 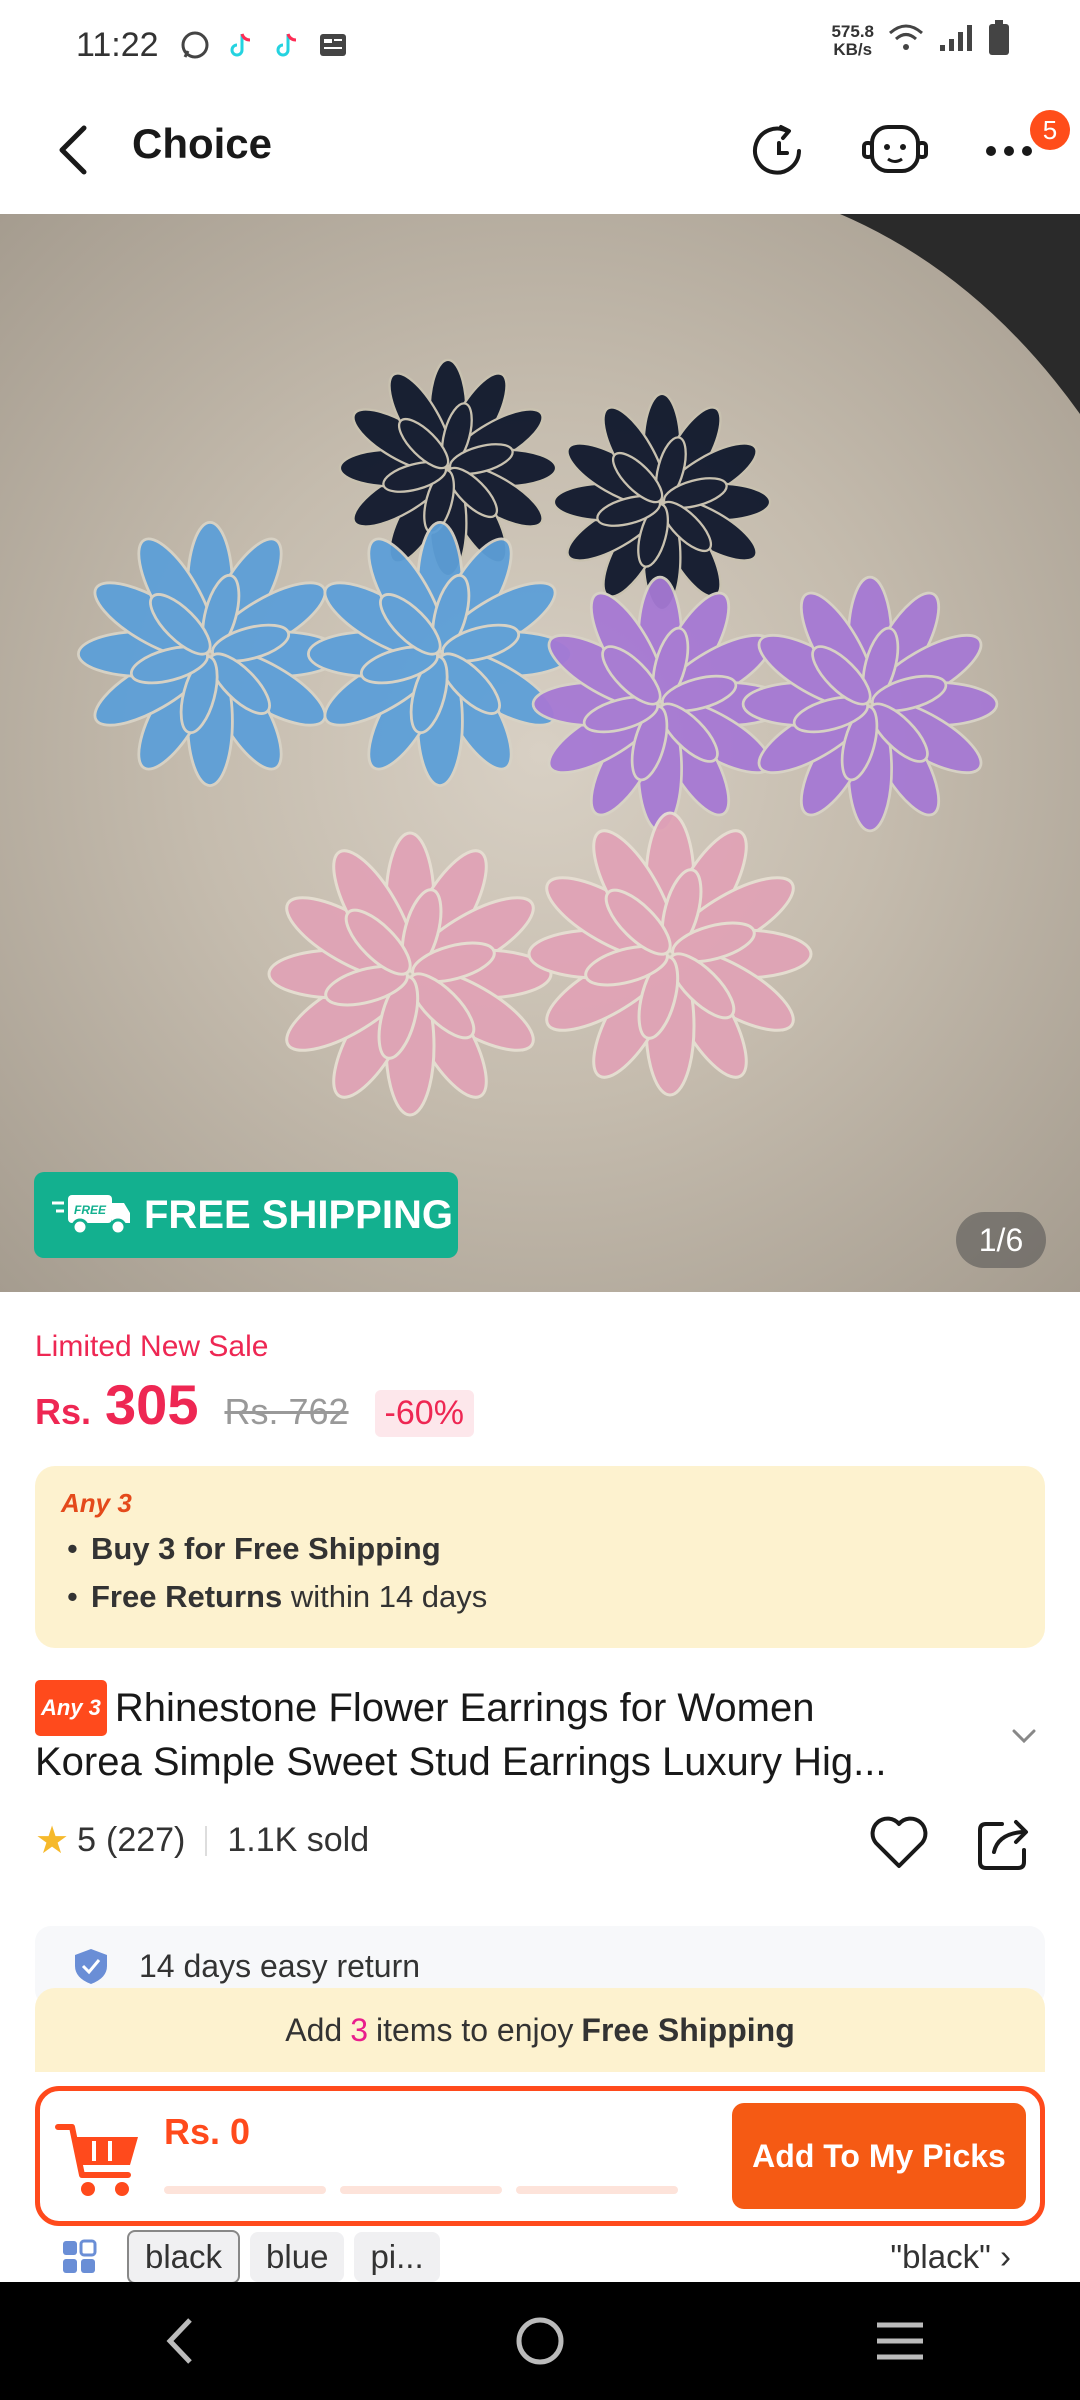 I want to click on customer-service-icon, so click(x=895, y=149).